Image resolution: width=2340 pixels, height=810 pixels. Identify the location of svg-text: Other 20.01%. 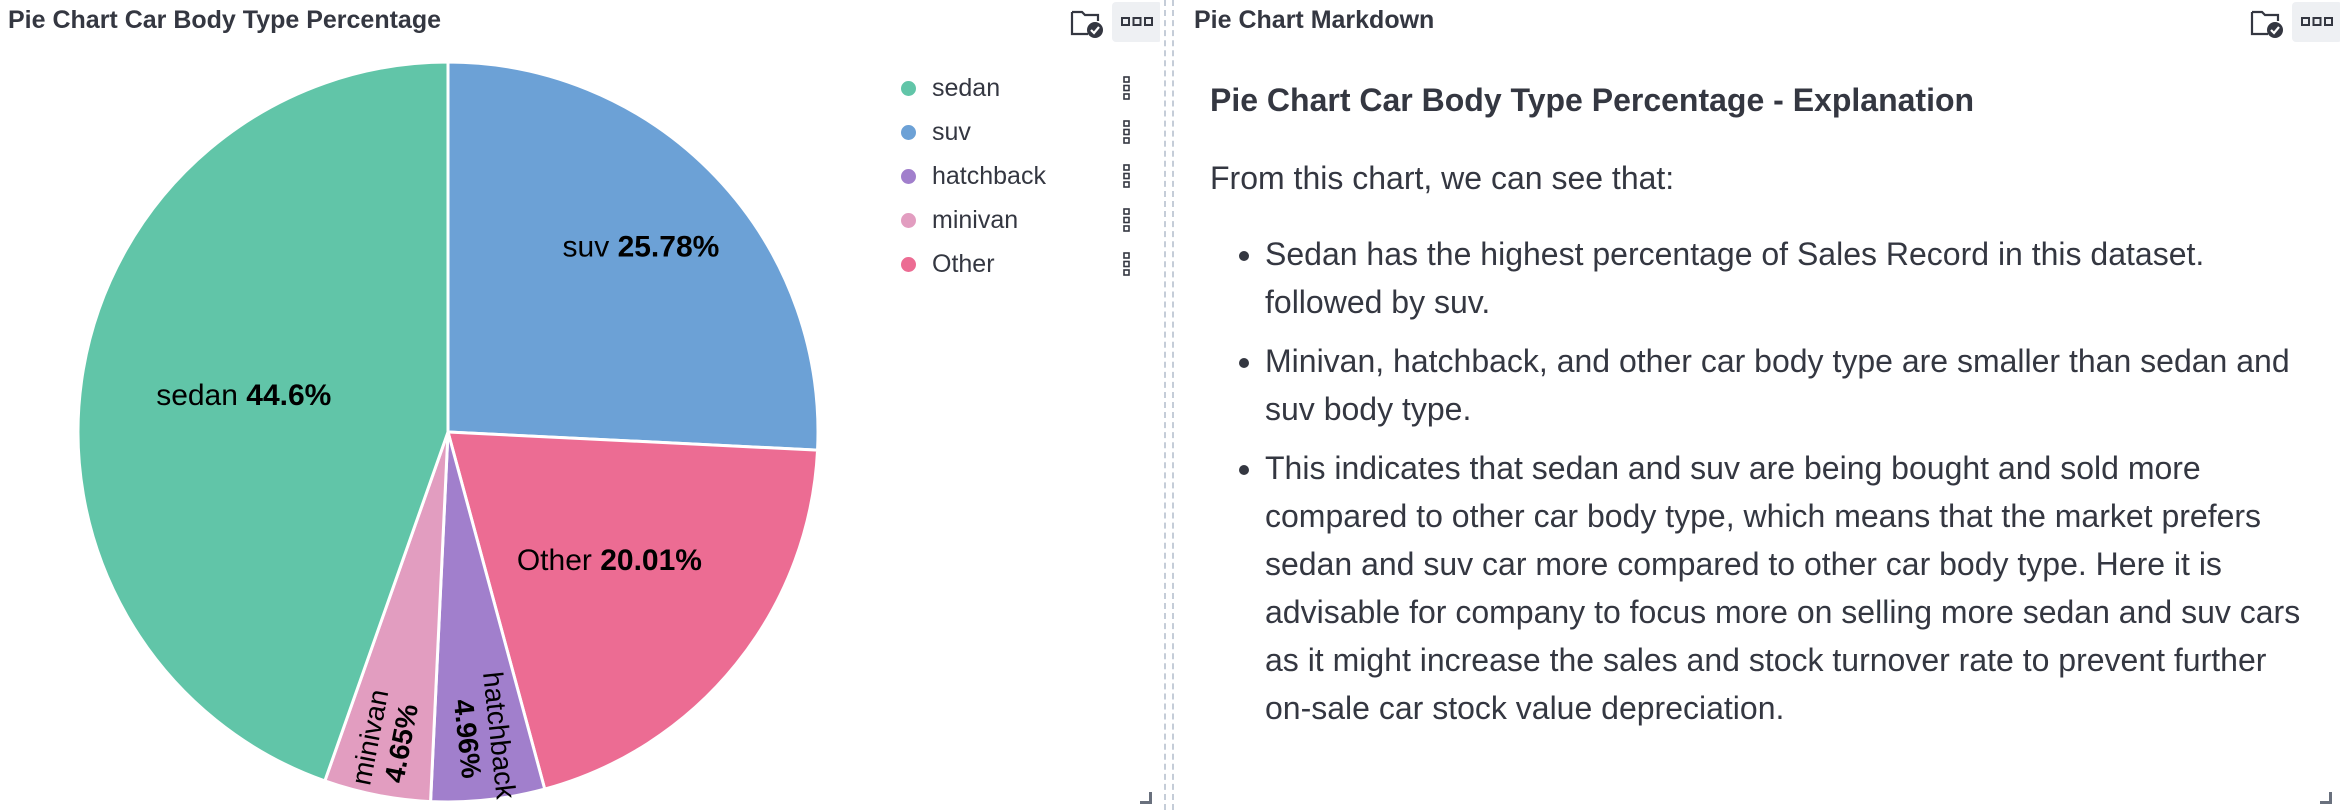
(609, 560).